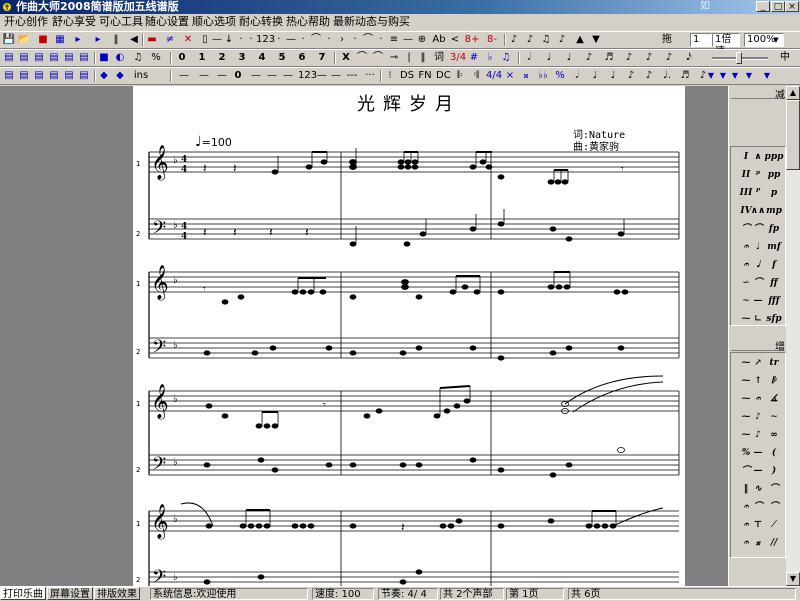 This screenshot has height=601, width=800. Describe the element at coordinates (43, 40) in the screenshot. I see `stop-icon: ■` at that location.